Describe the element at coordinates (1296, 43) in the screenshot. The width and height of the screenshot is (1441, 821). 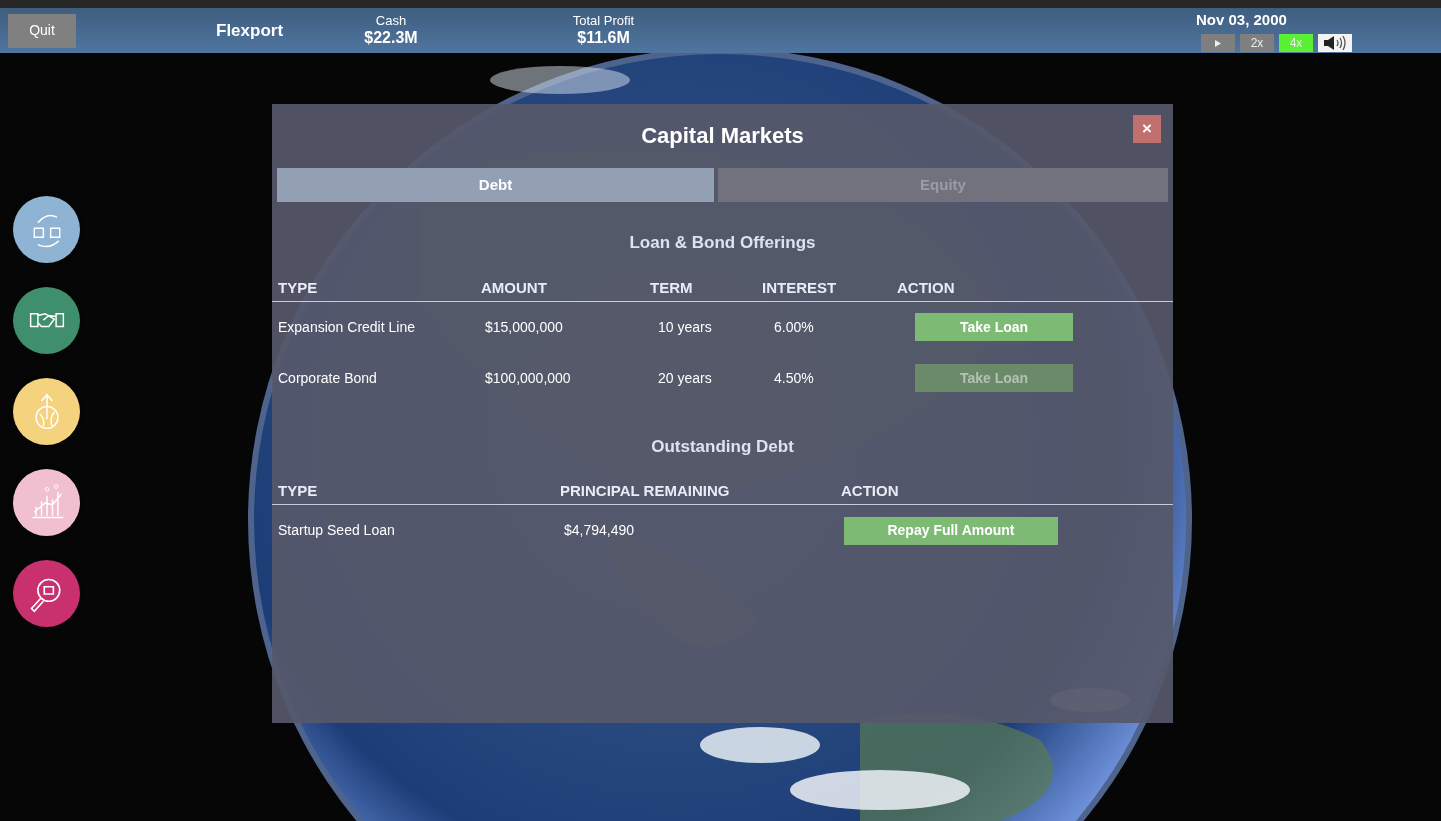
I see `speed-button: 4x` at that location.